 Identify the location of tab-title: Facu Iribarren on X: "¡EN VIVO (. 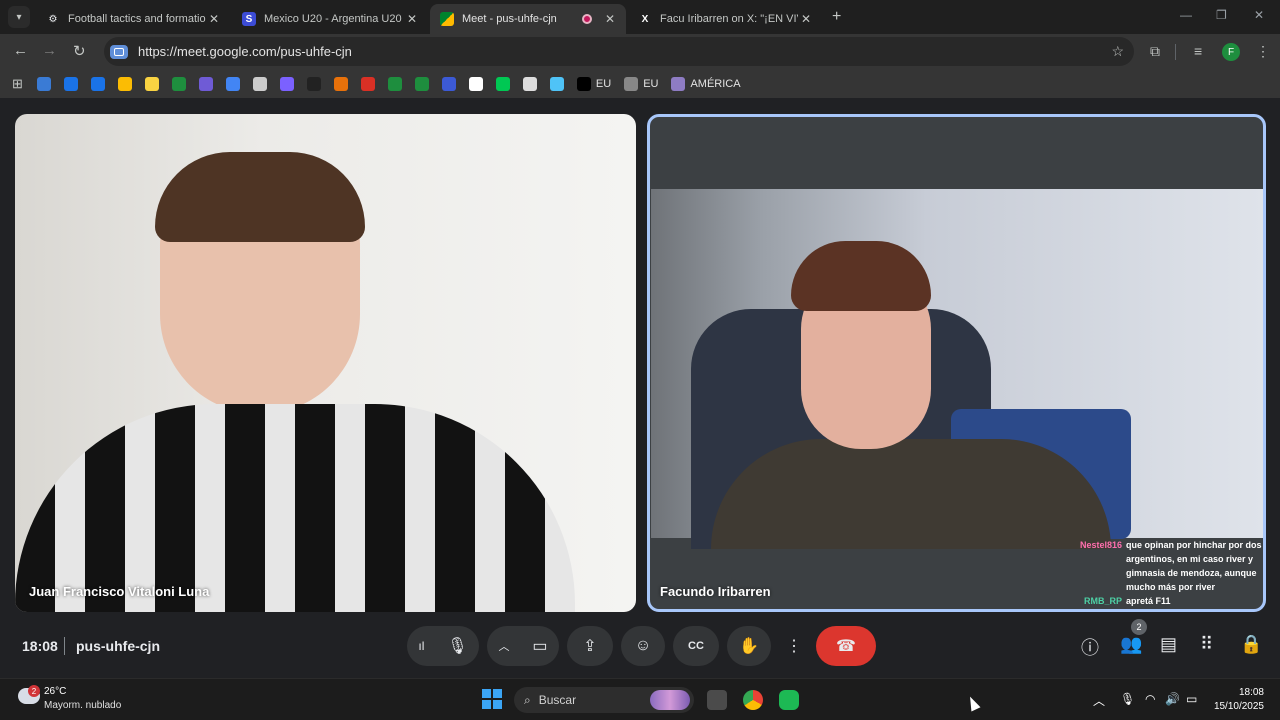
(729, 19).